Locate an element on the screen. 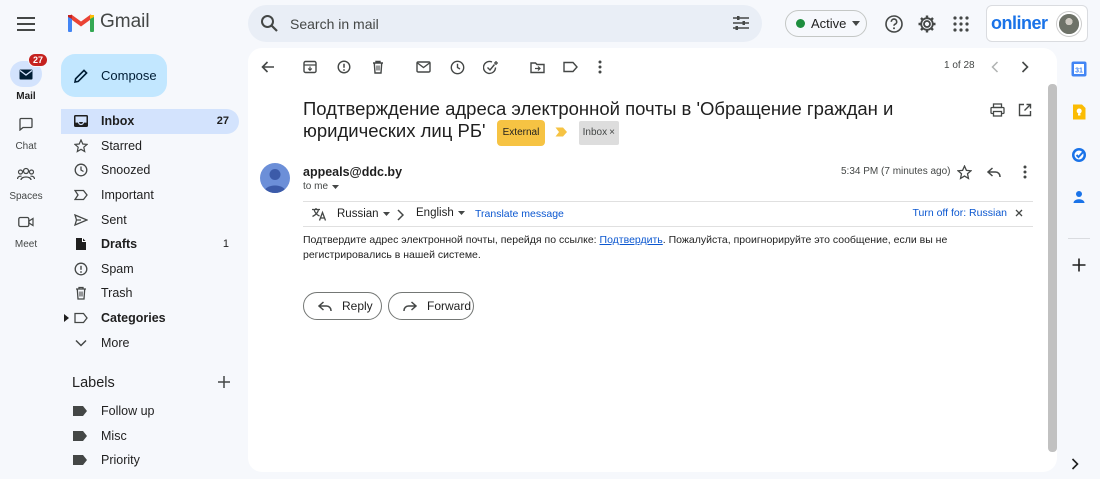  remove-label-icon: × is located at coordinates (612, 132).